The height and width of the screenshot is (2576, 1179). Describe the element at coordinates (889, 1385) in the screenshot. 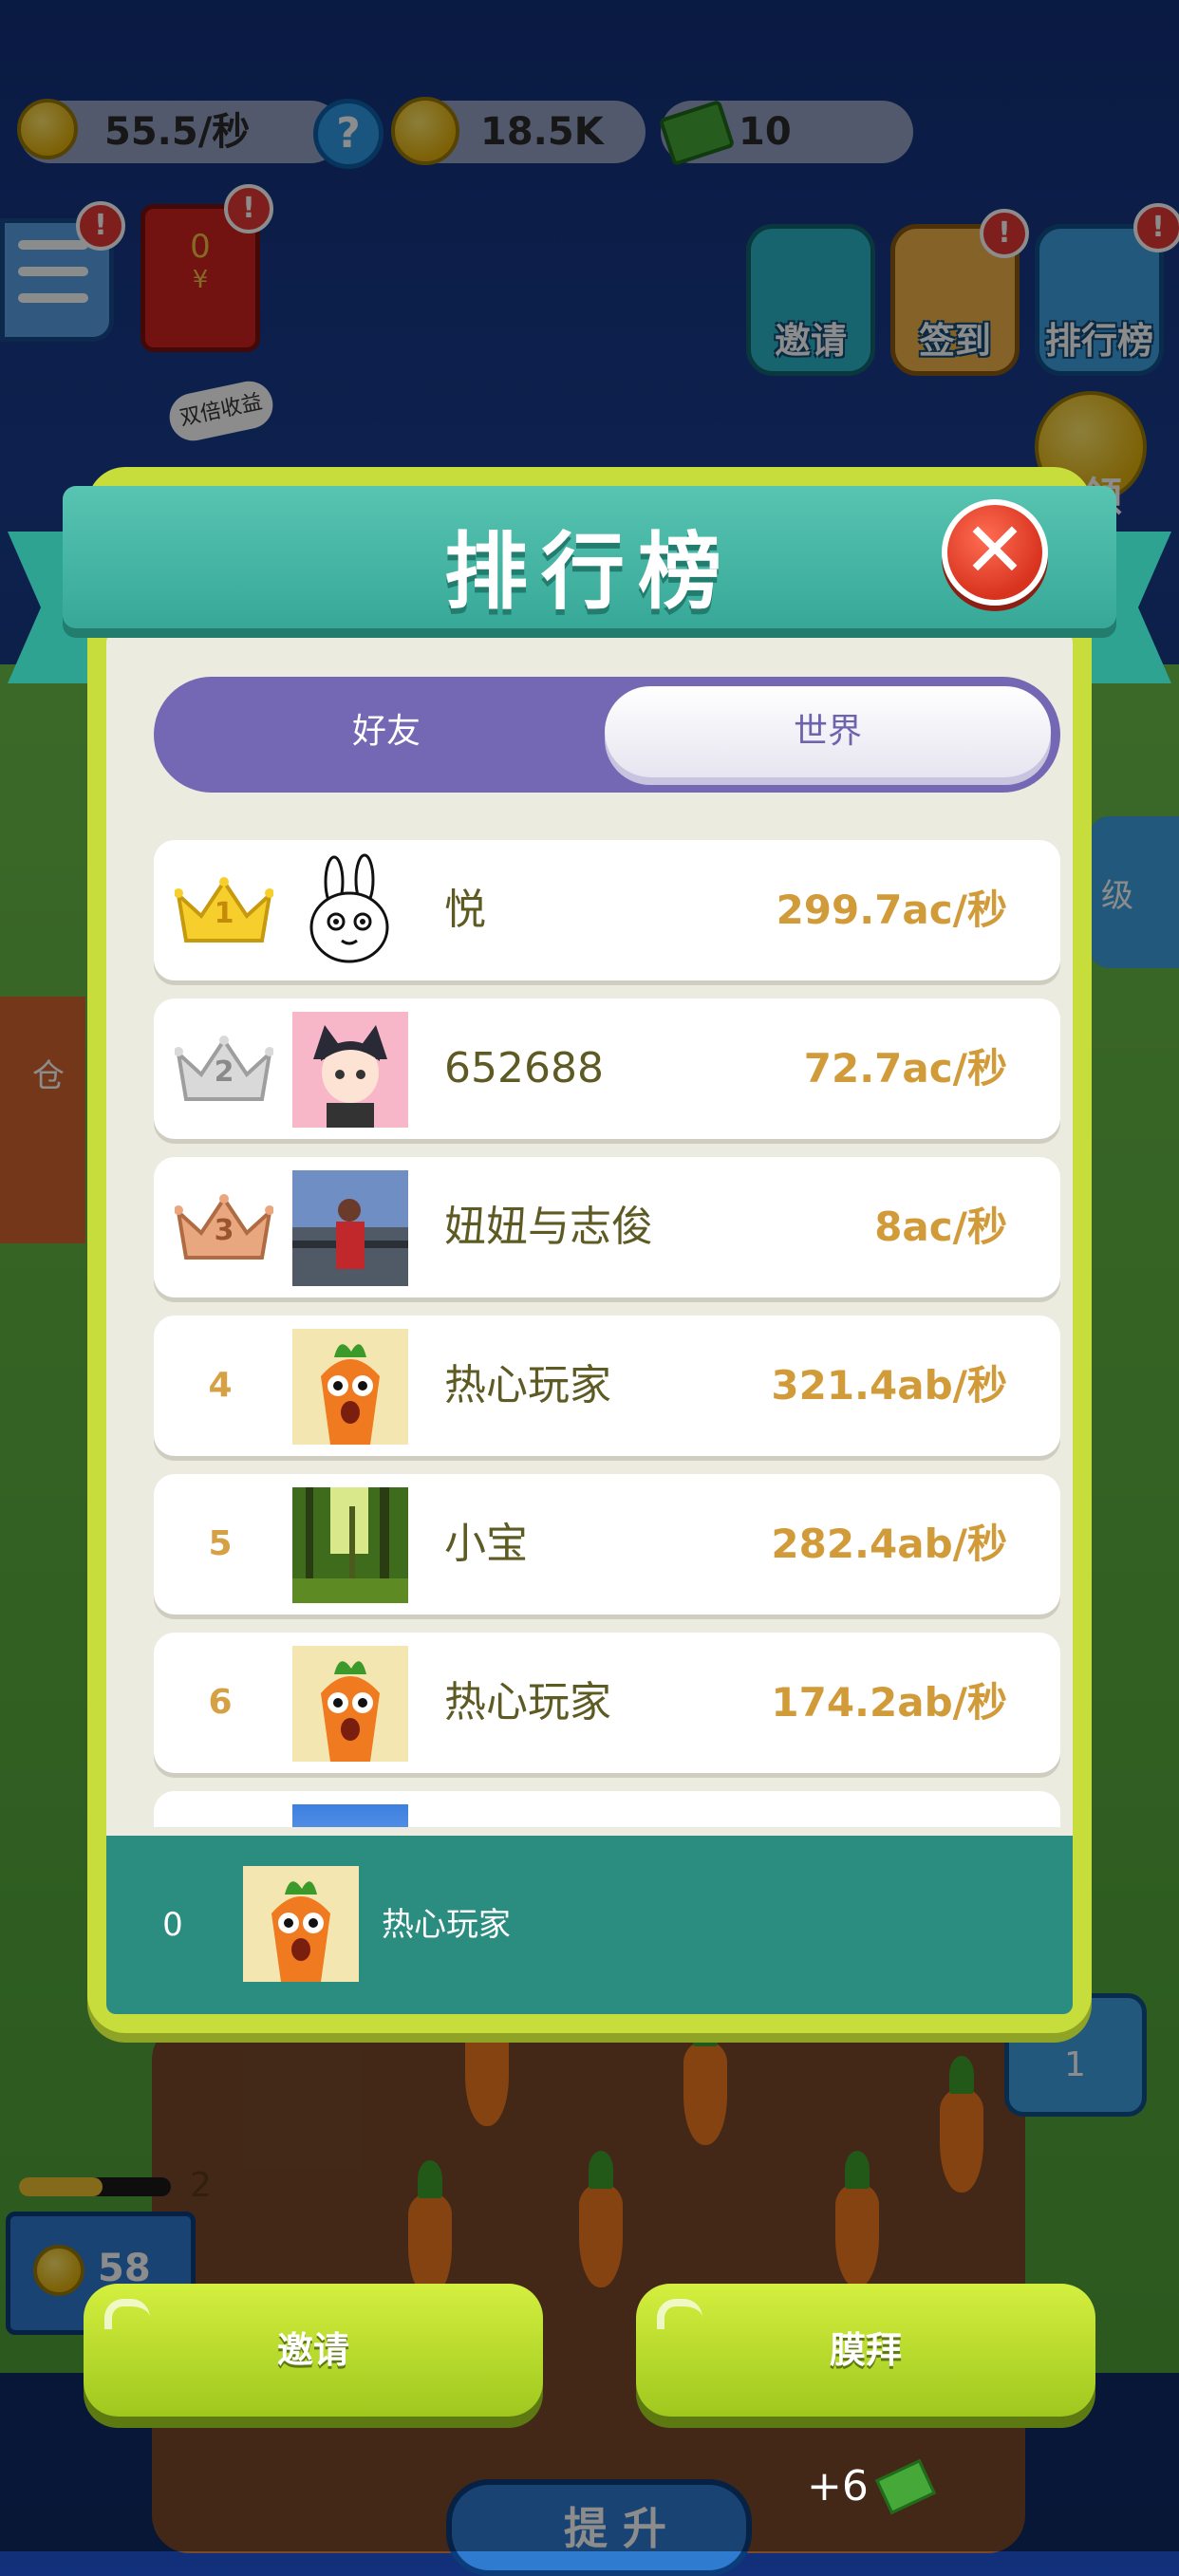

I see `player-score: 321.4ab/秒` at that location.